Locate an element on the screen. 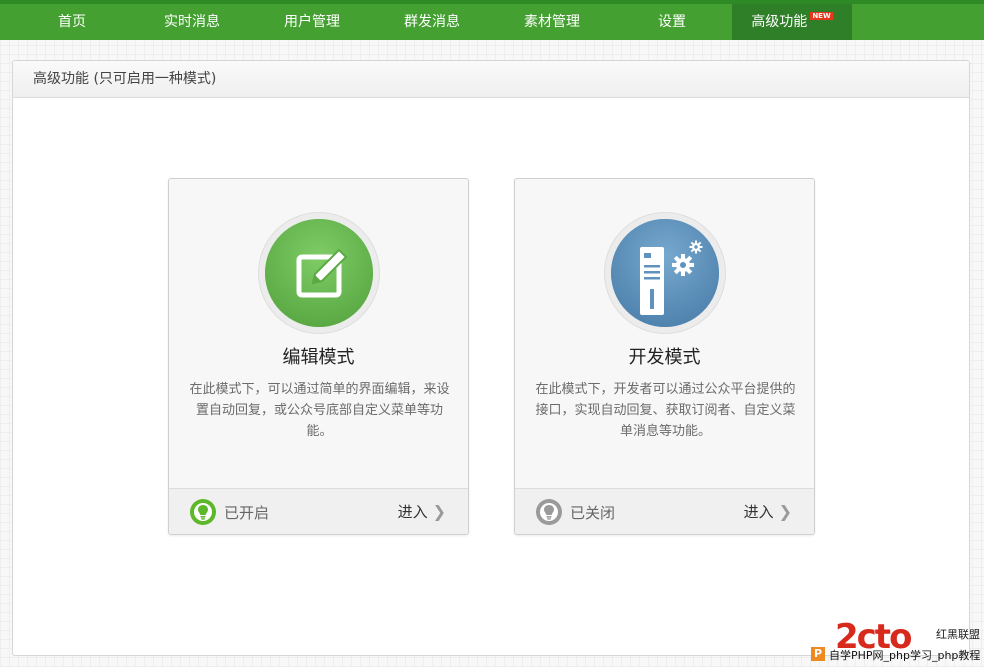  panel-title: 高级功能 (只可启用一种模式) is located at coordinates (491, 79).